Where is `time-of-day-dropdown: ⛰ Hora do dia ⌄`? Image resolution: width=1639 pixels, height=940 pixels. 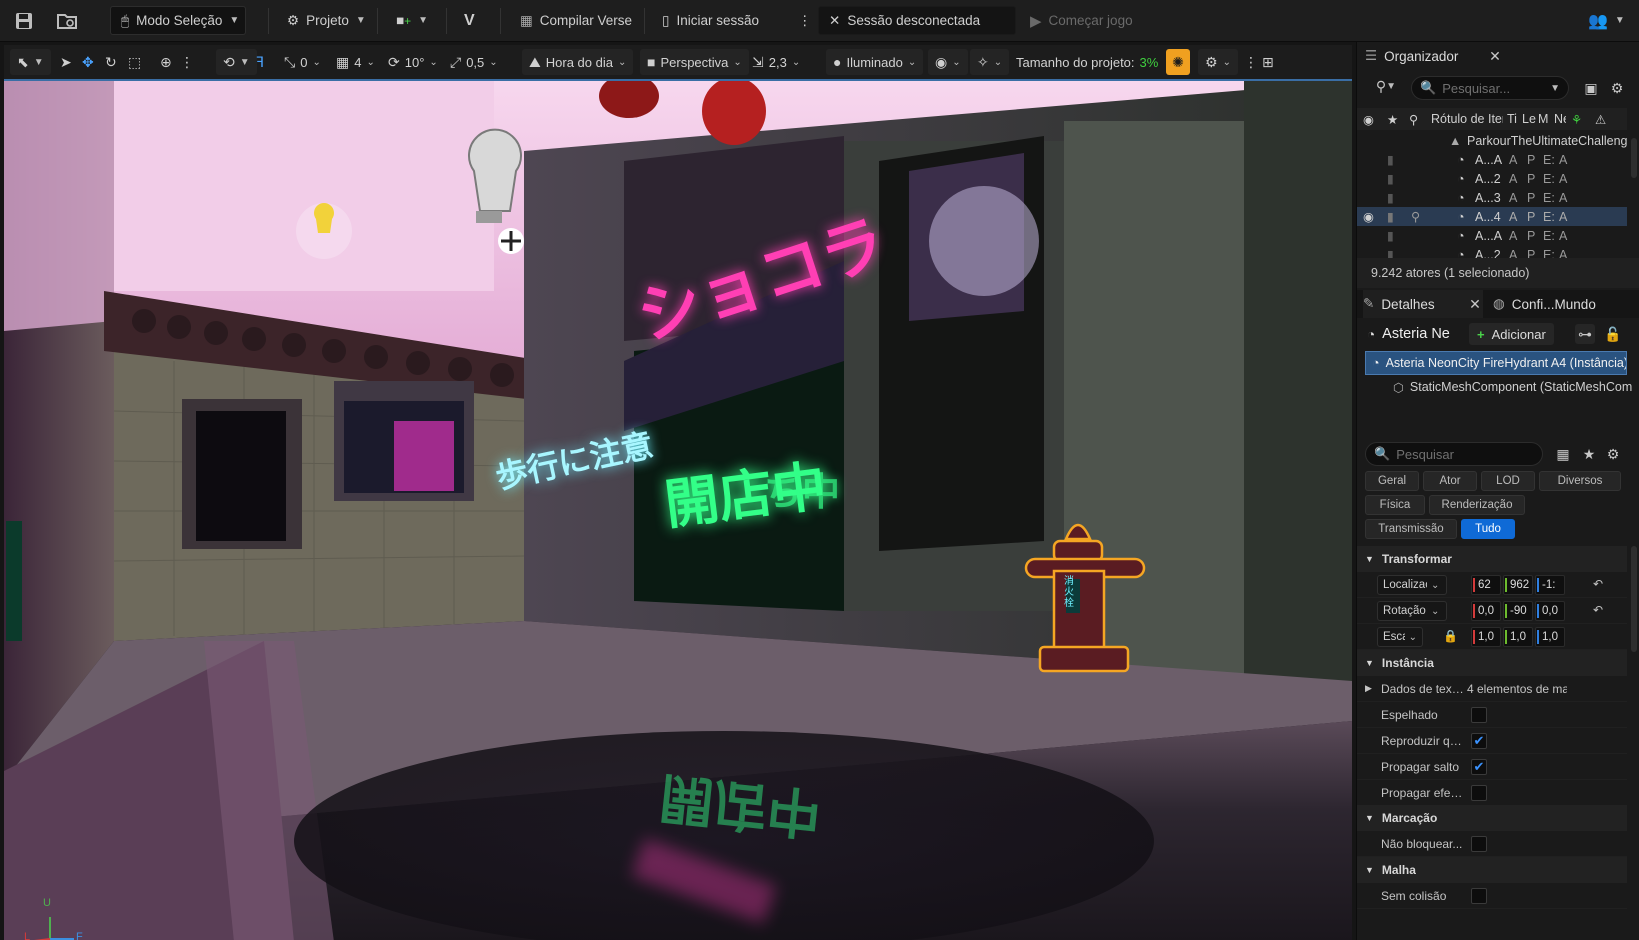
time-of-day-dropdown: ⛰ Hora do dia ⌄ is located at coordinates (578, 62).